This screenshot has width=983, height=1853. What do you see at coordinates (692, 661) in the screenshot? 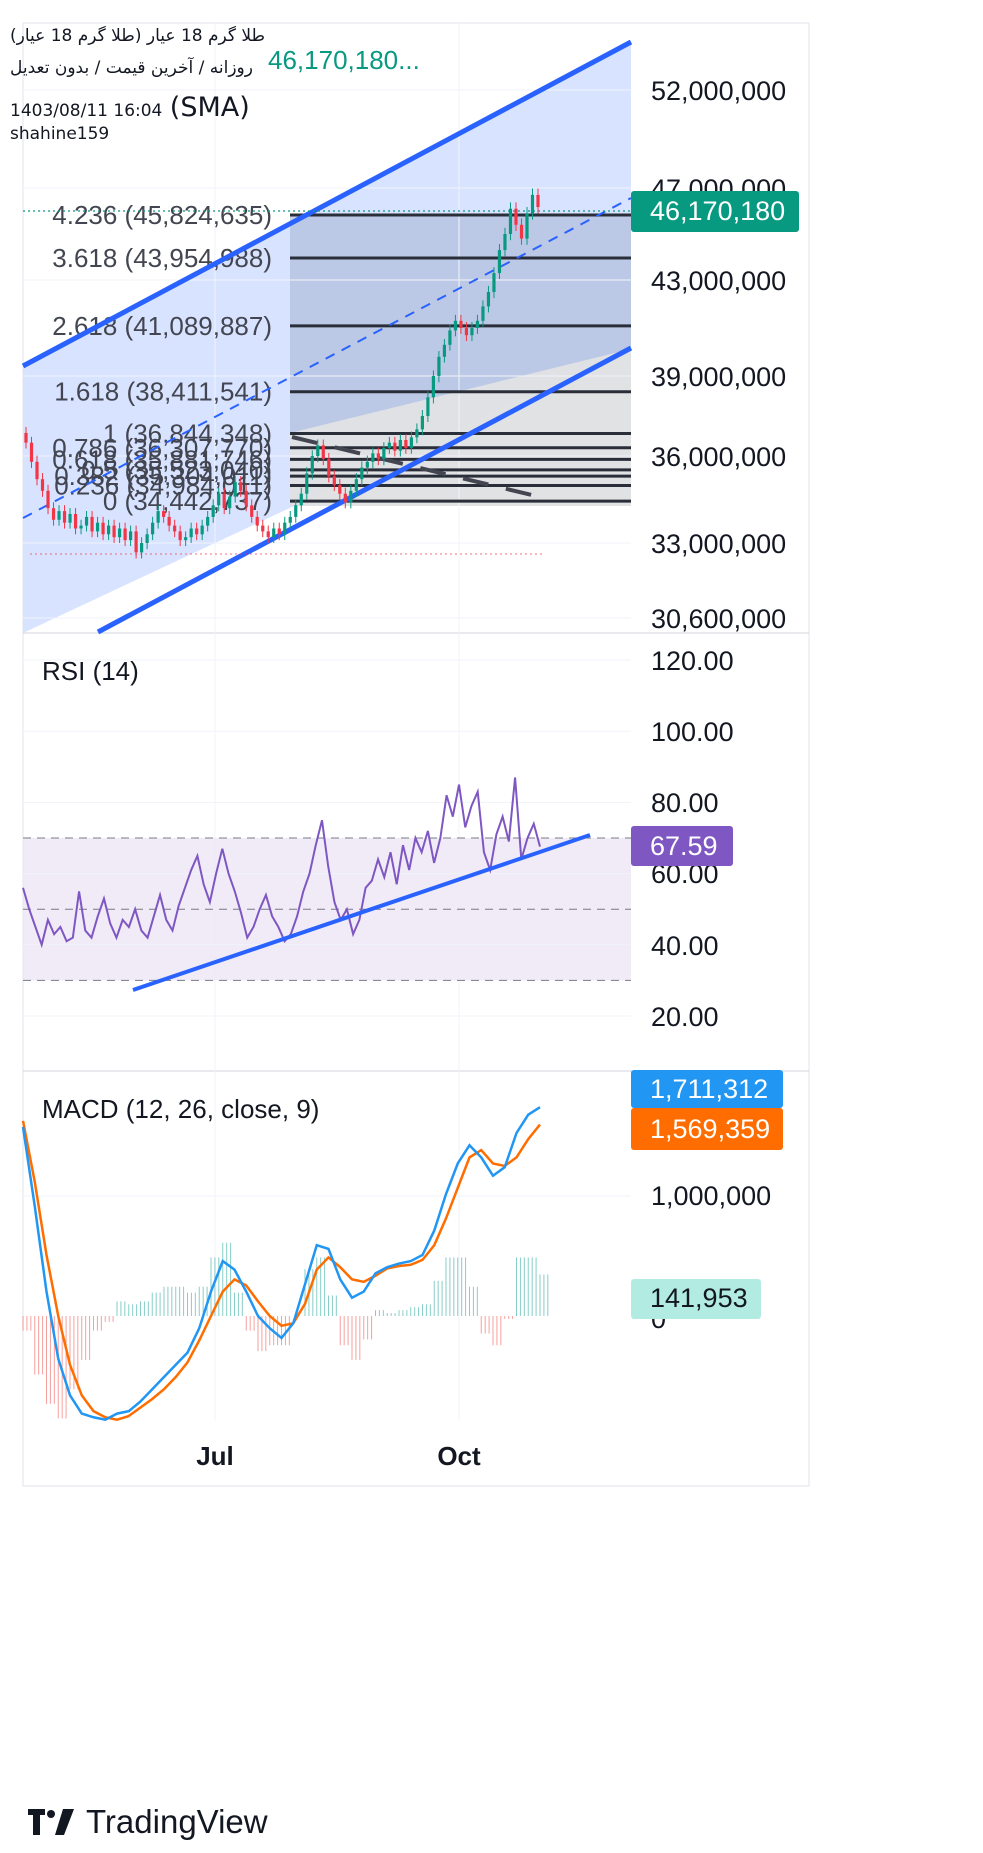
I see `rsi-axis-label: 120.00` at bounding box center [692, 661].